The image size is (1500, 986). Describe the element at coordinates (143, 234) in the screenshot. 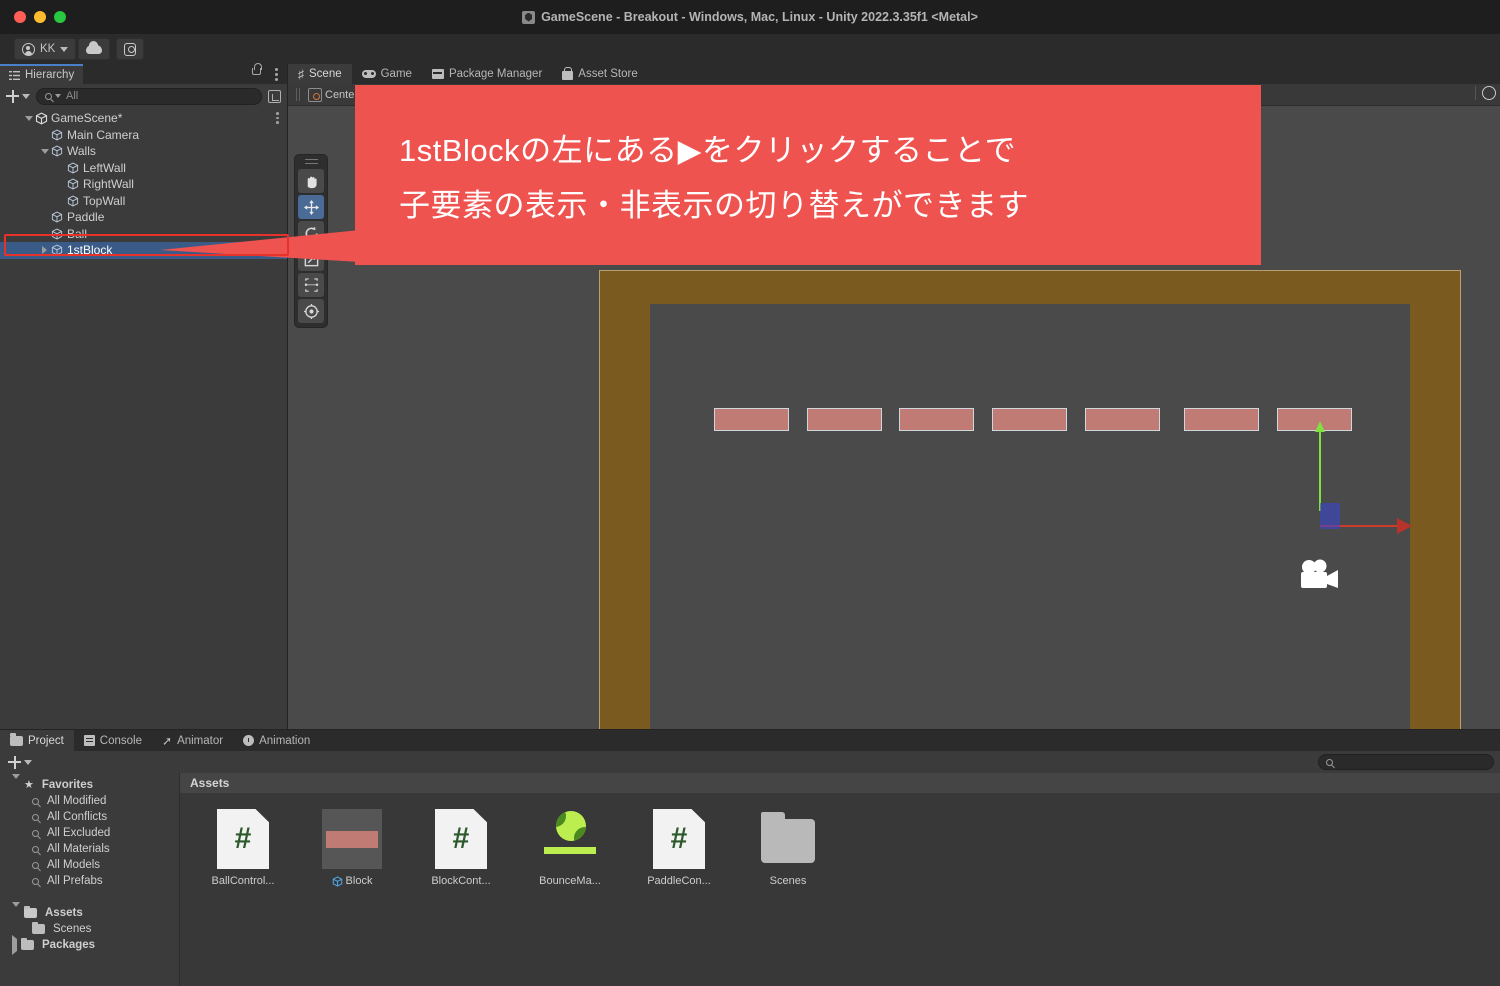

I see `hierarchy-item-ball: Ball` at that location.